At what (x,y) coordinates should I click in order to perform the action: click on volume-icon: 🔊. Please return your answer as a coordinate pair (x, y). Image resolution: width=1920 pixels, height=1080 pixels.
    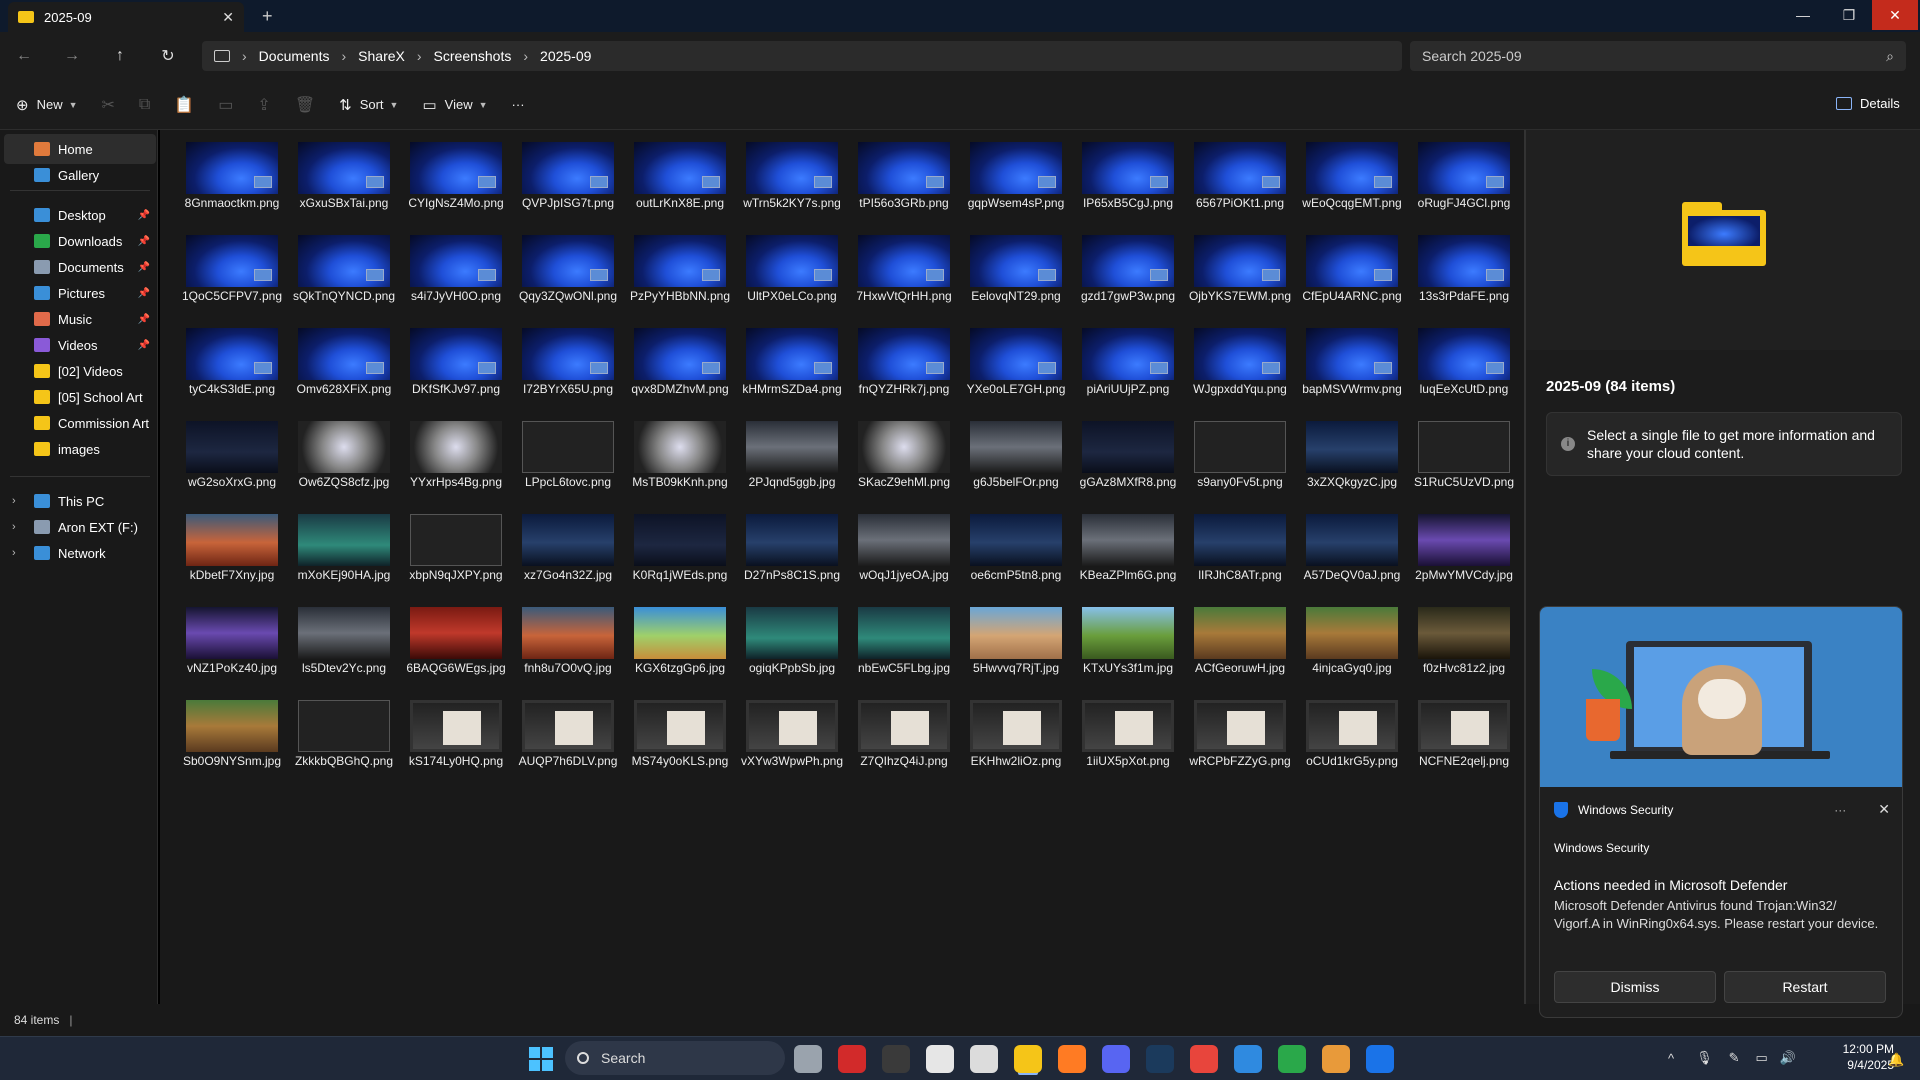
    Looking at the image, I should click on (1788, 1058).